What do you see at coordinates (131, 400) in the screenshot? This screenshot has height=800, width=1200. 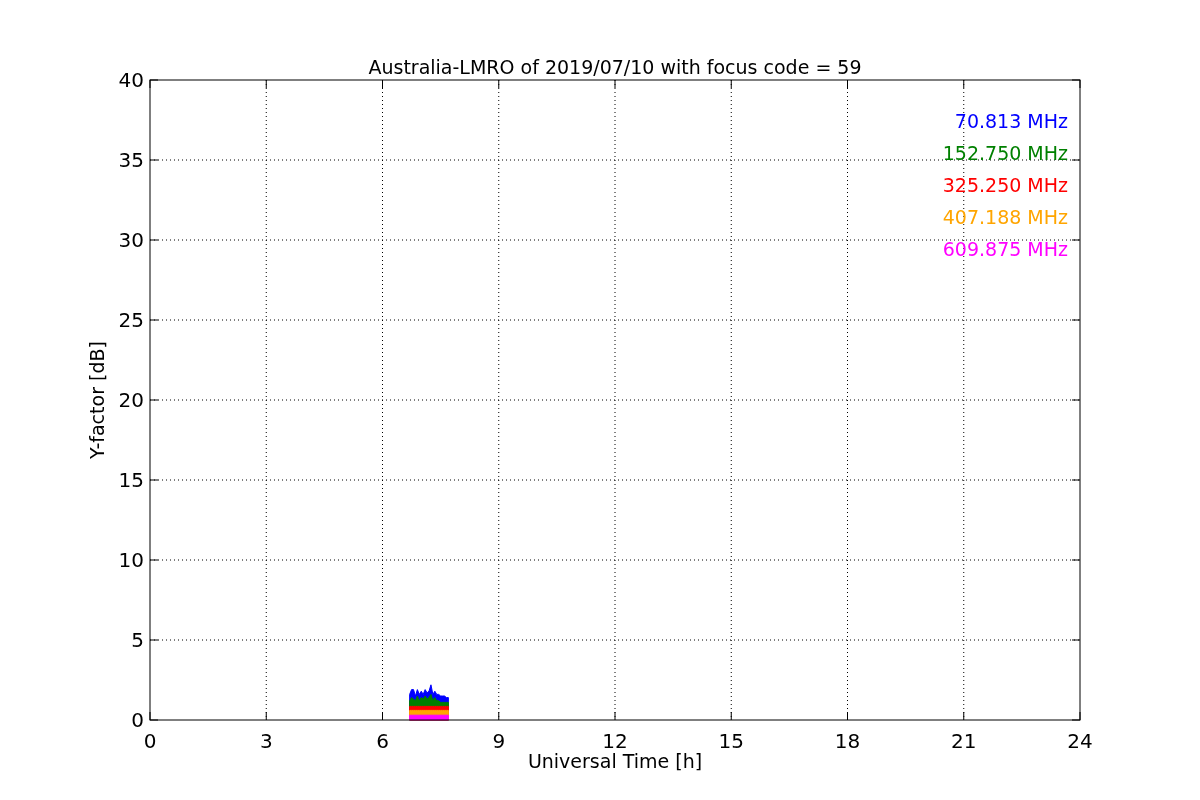 I see `y-tick-label: 20` at bounding box center [131, 400].